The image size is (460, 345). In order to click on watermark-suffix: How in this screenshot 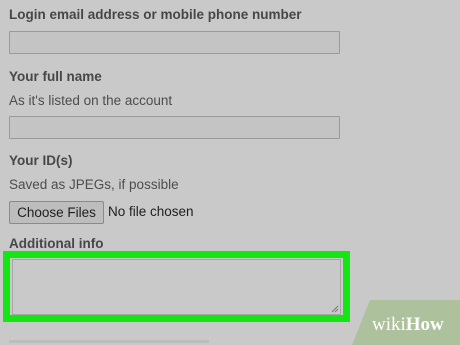, I will do `click(425, 324)`.